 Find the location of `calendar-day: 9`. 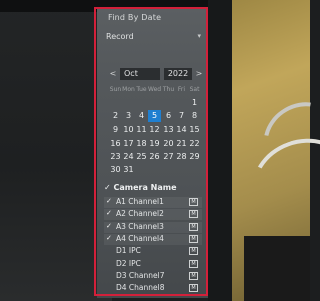

calendar-day: 9 is located at coordinates (115, 130).